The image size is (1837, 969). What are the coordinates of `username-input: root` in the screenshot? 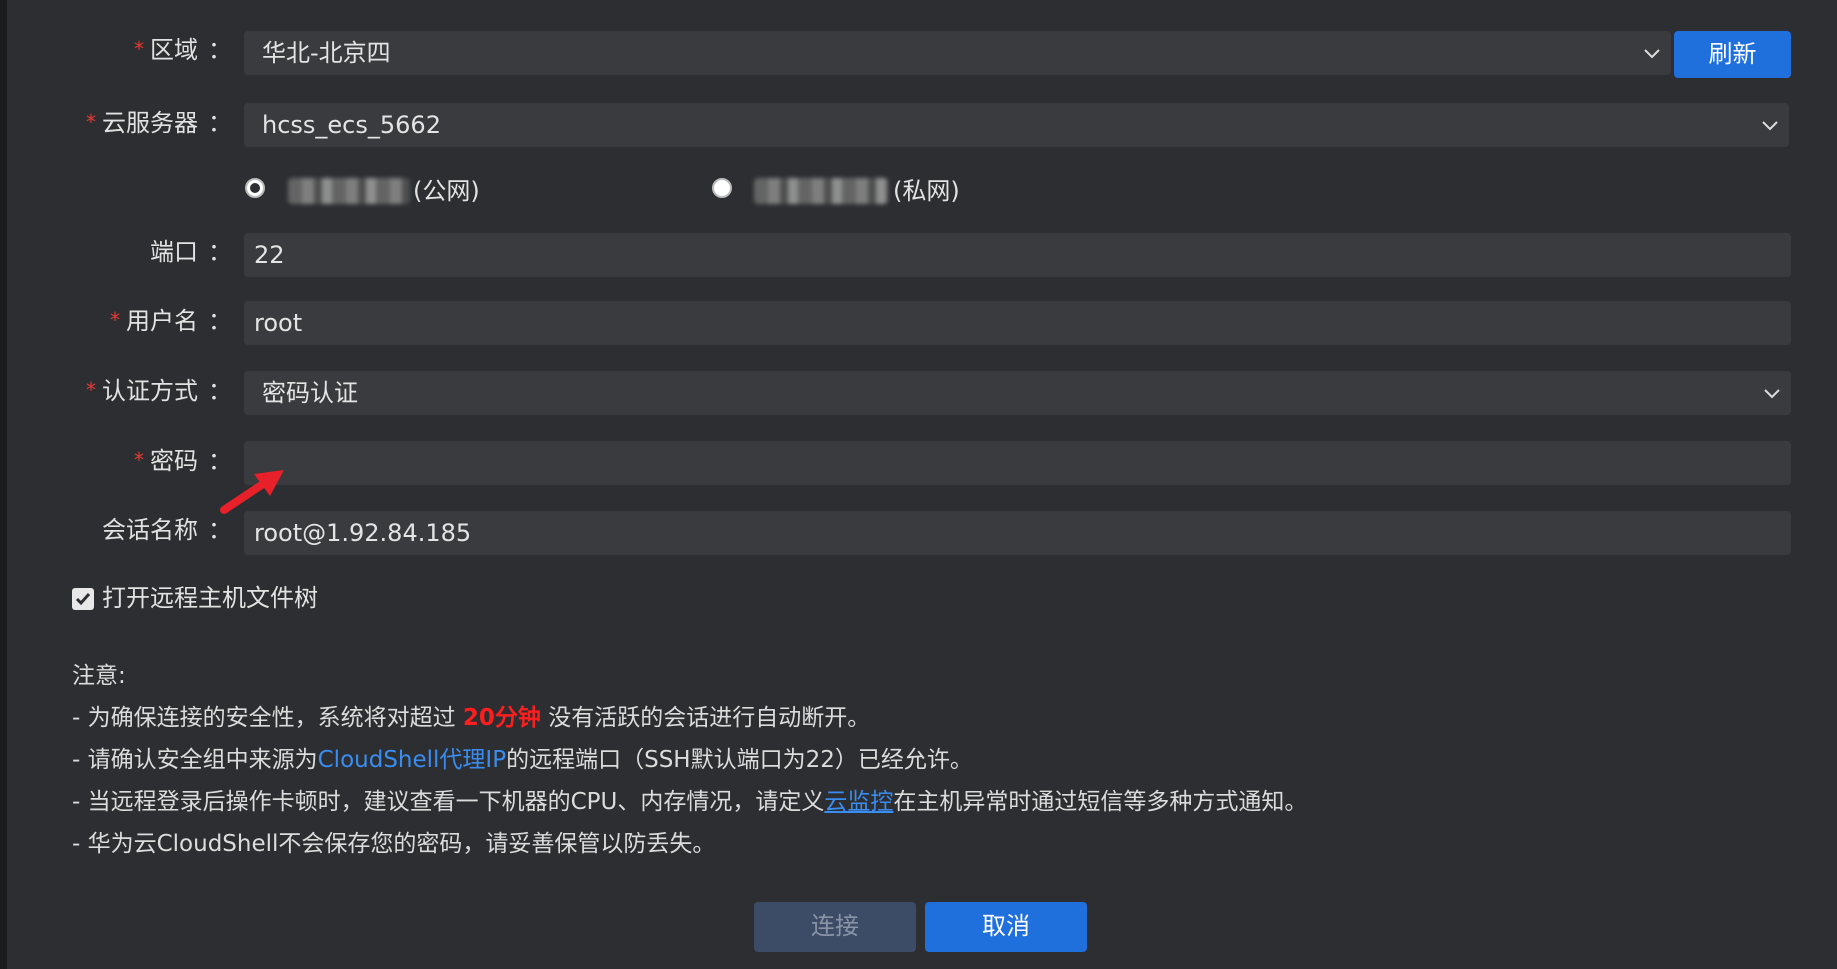 It's located at (1017, 323).